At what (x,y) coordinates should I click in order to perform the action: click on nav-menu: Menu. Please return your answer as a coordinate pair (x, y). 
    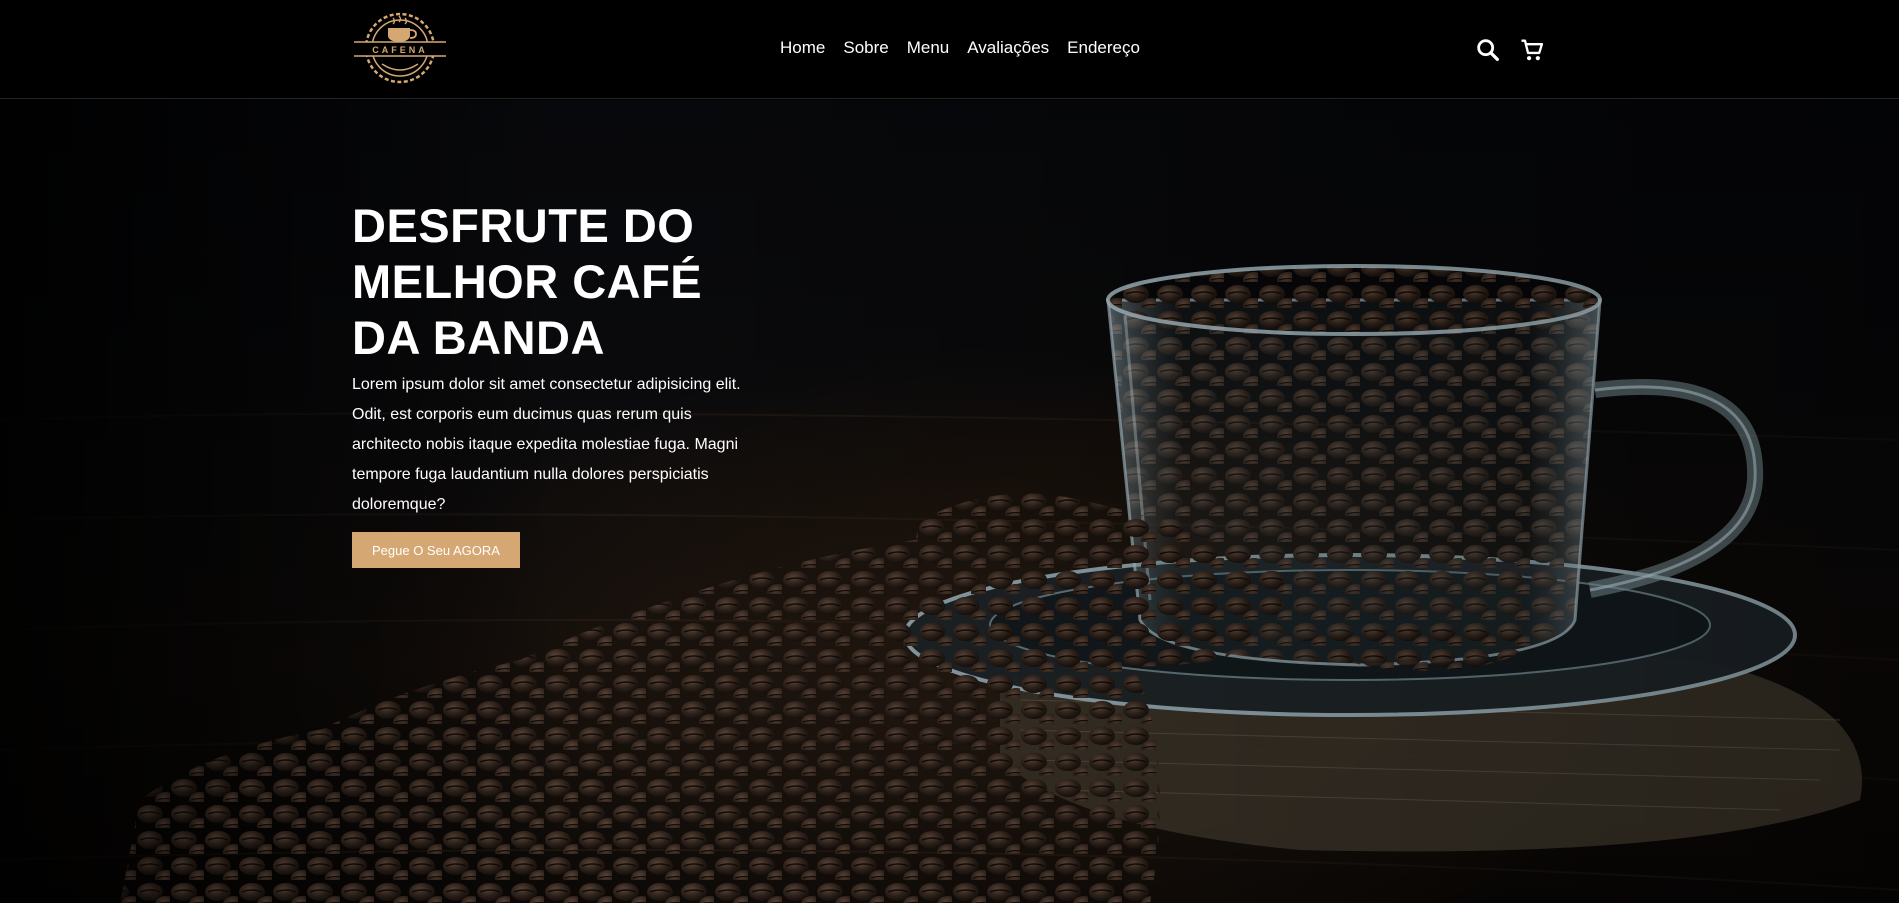
    Looking at the image, I should click on (928, 48).